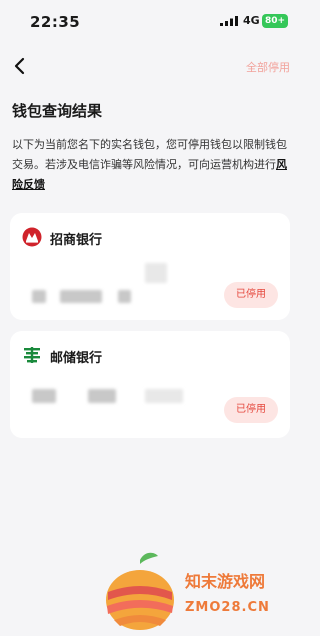 This screenshot has height=636, width=320. What do you see at coordinates (140, 591) in the screenshot?
I see `apple-logo-icon` at bounding box center [140, 591].